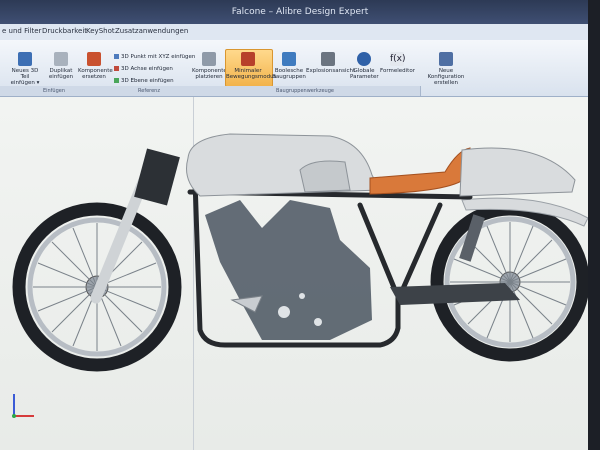  What do you see at coordinates (157, 177) in the screenshot?
I see `steering-head` at bounding box center [157, 177].